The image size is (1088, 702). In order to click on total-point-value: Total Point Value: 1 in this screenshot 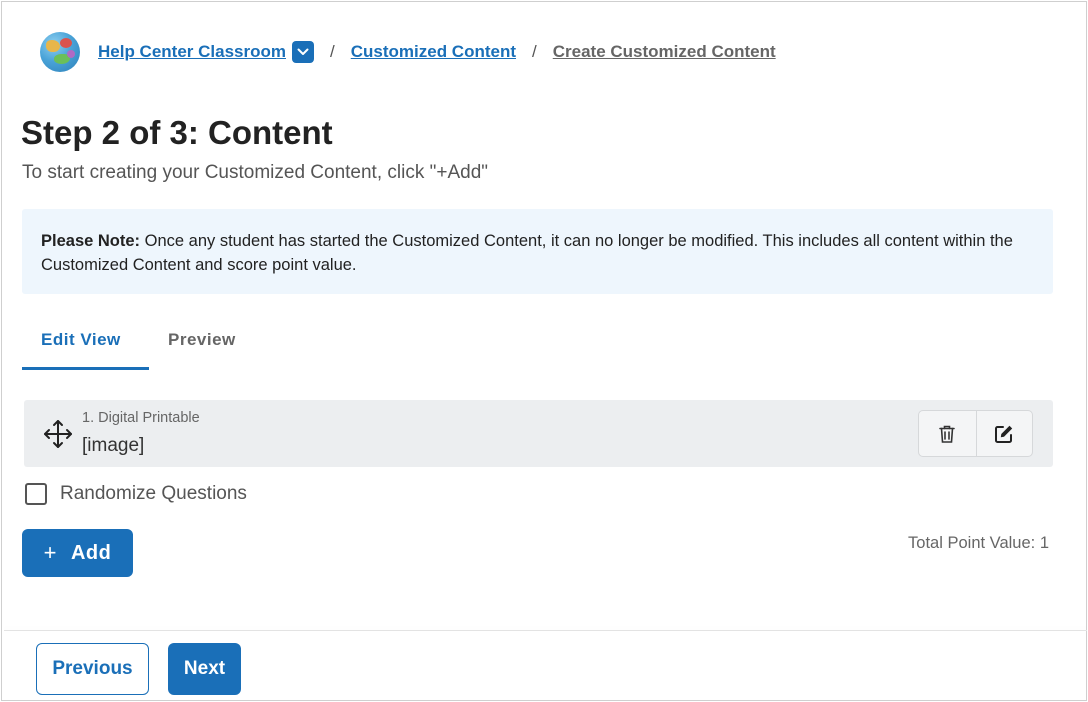, I will do `click(978, 543)`.